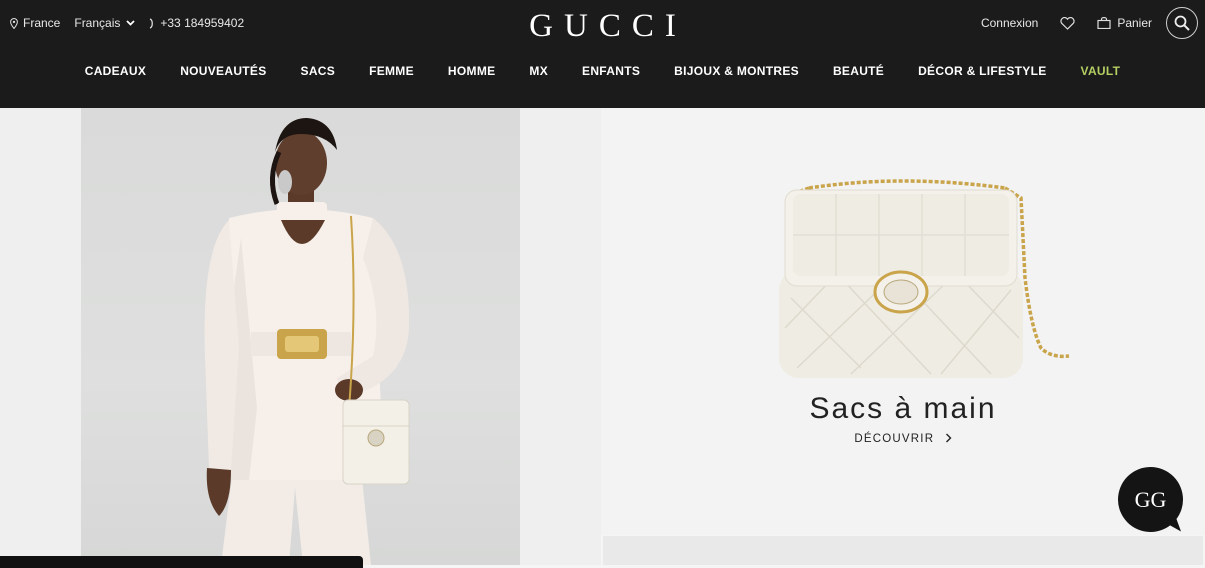 The width and height of the screenshot is (1205, 568). I want to click on nav-item-sacs: SACS, so click(318, 71).